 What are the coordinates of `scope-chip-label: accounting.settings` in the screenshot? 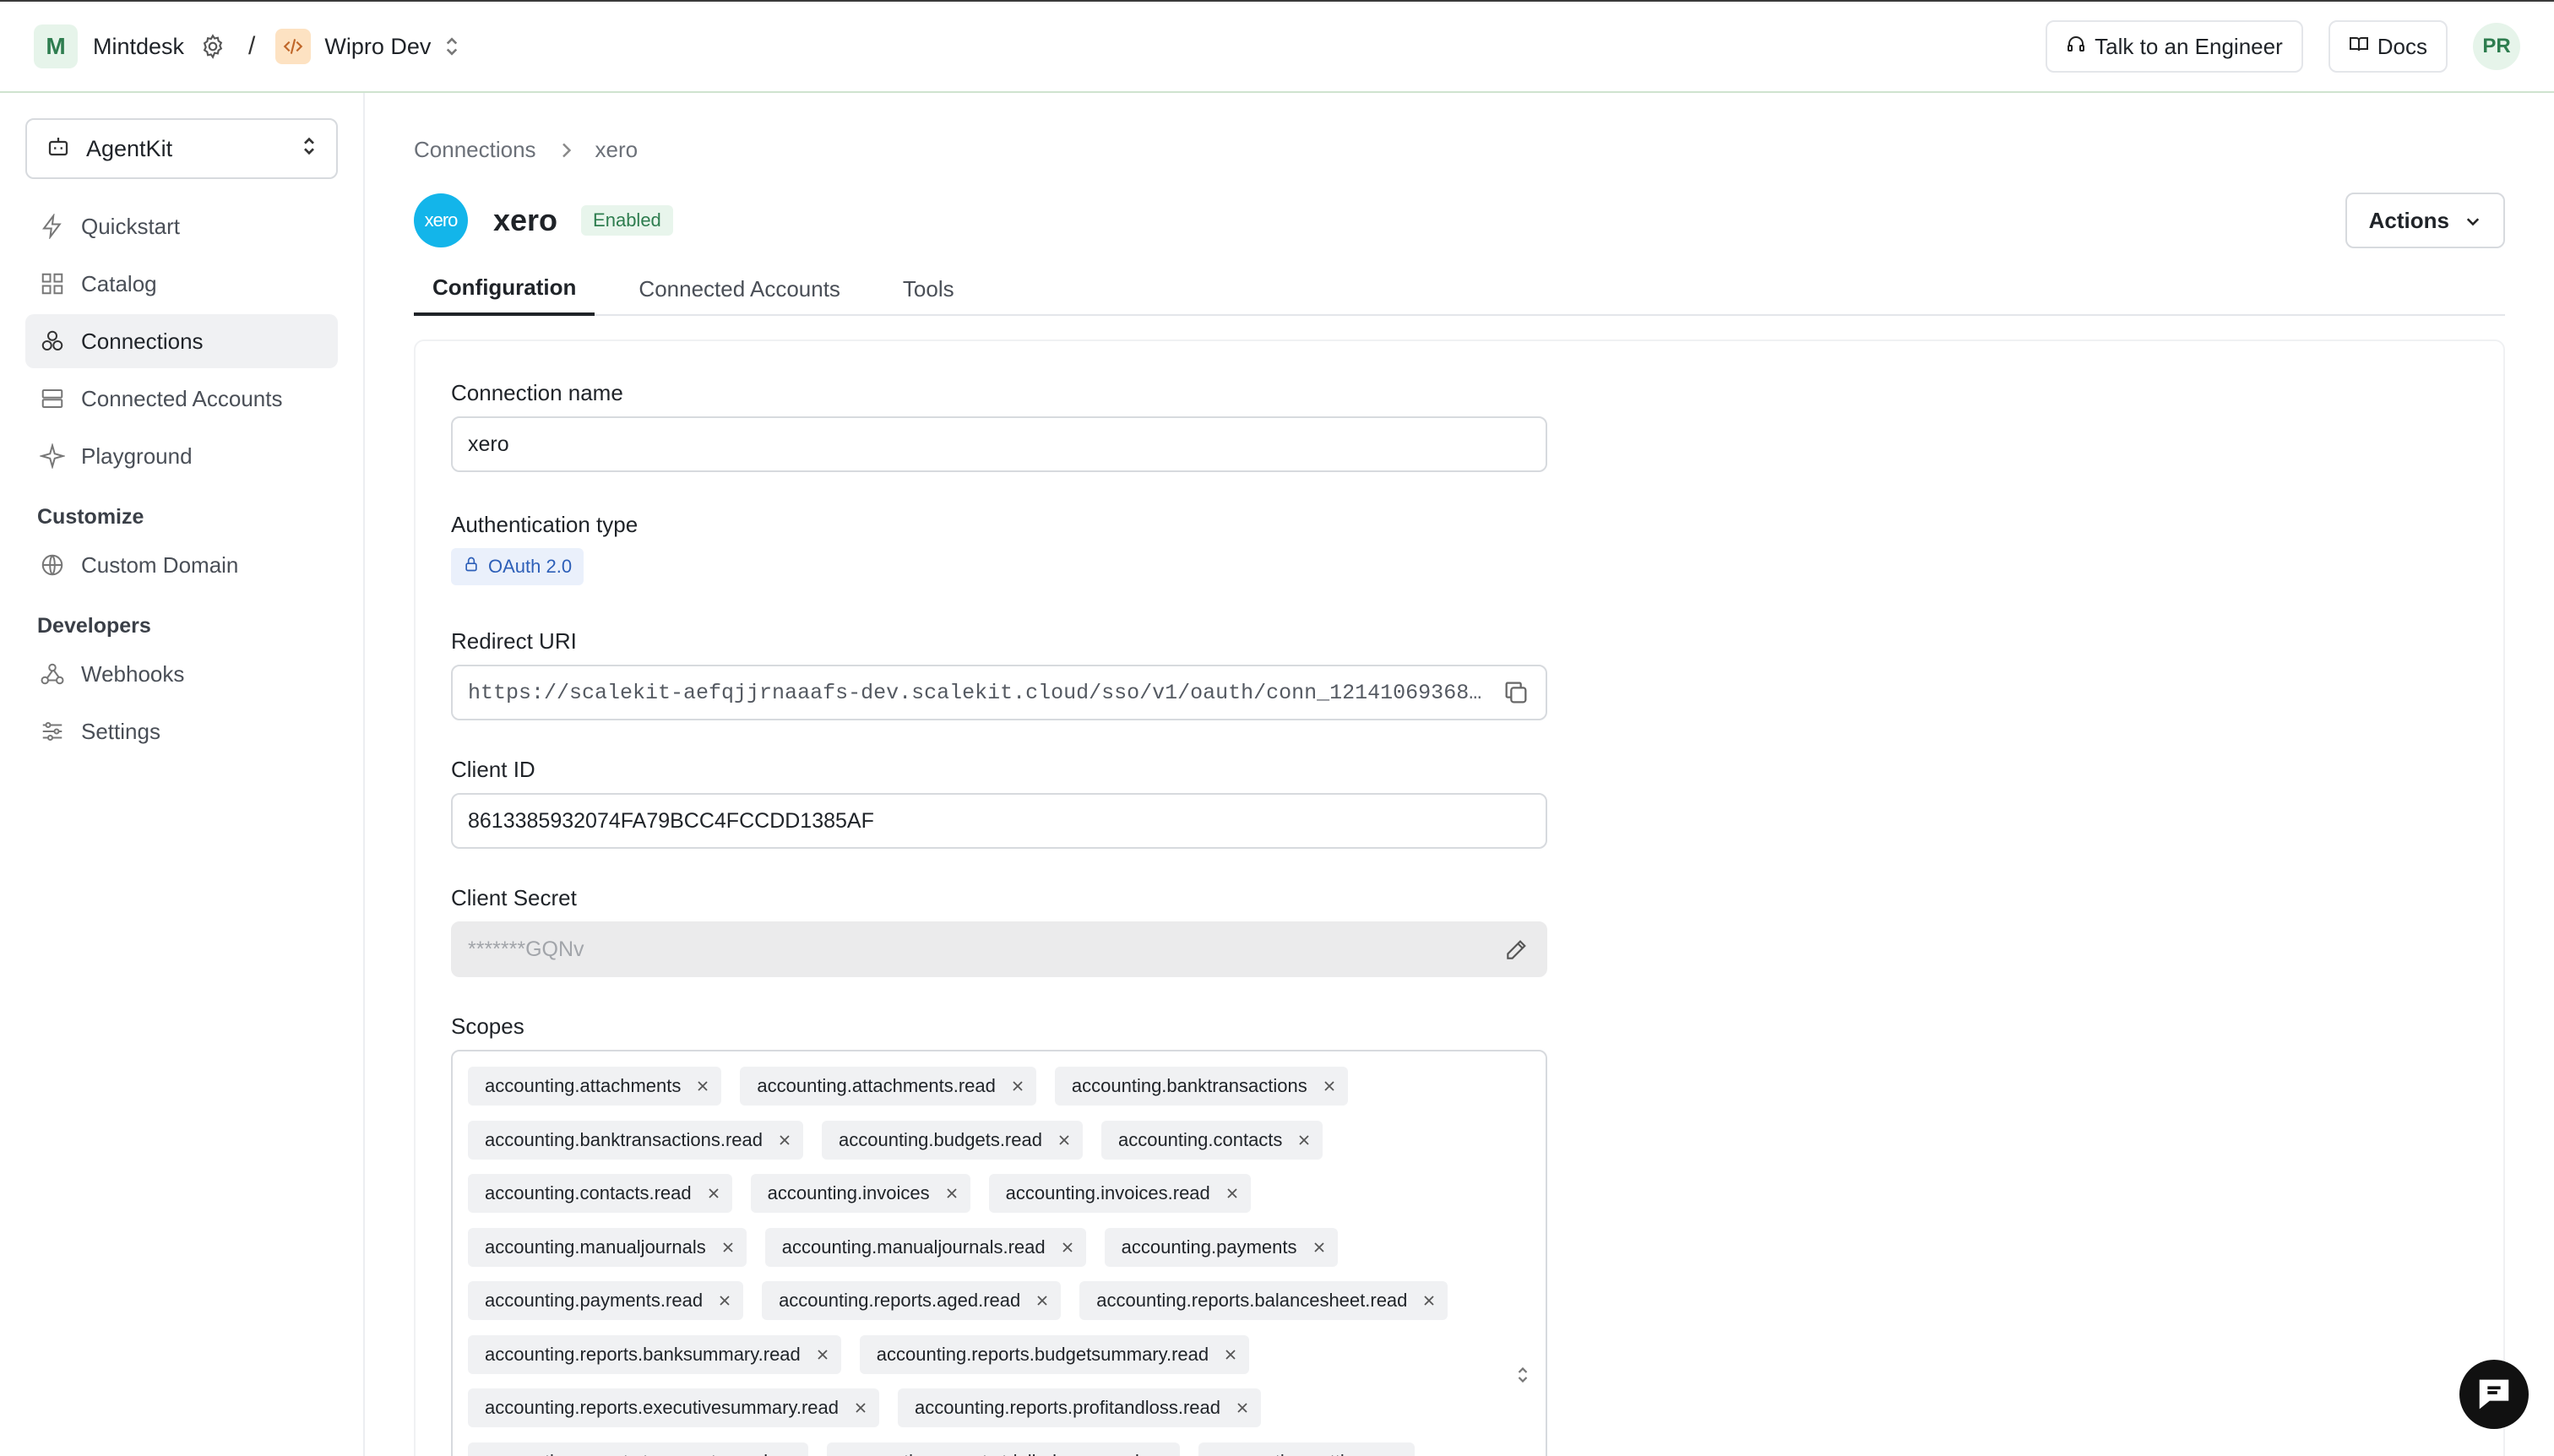 It's located at (1294, 1454).